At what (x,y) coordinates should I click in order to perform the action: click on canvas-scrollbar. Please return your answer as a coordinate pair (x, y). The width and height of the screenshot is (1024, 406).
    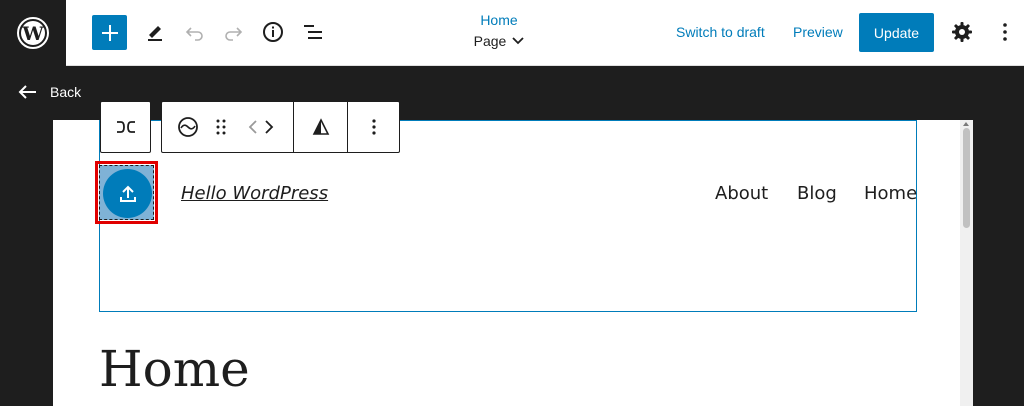
    Looking at the image, I should click on (966, 263).